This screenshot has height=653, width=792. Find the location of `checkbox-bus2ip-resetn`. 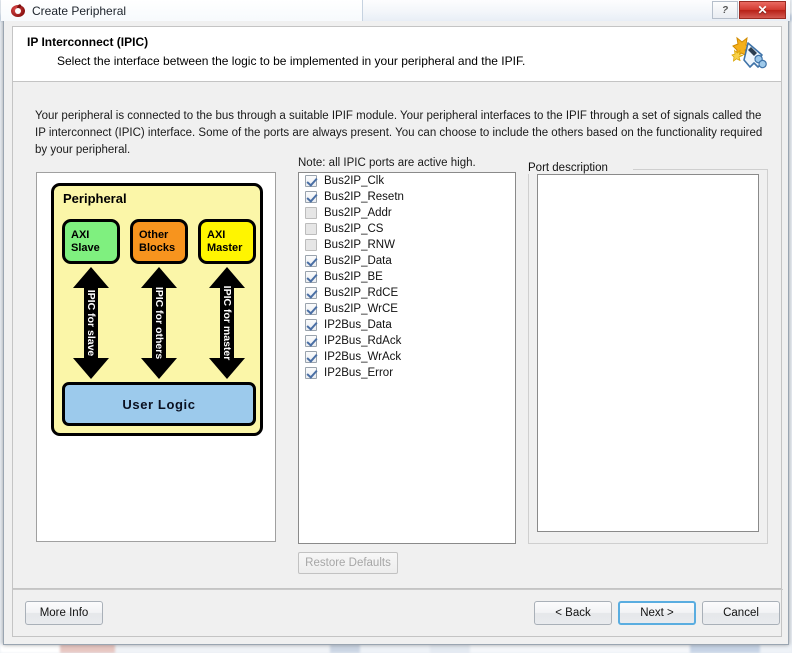

checkbox-bus2ip-resetn is located at coordinates (311, 197).